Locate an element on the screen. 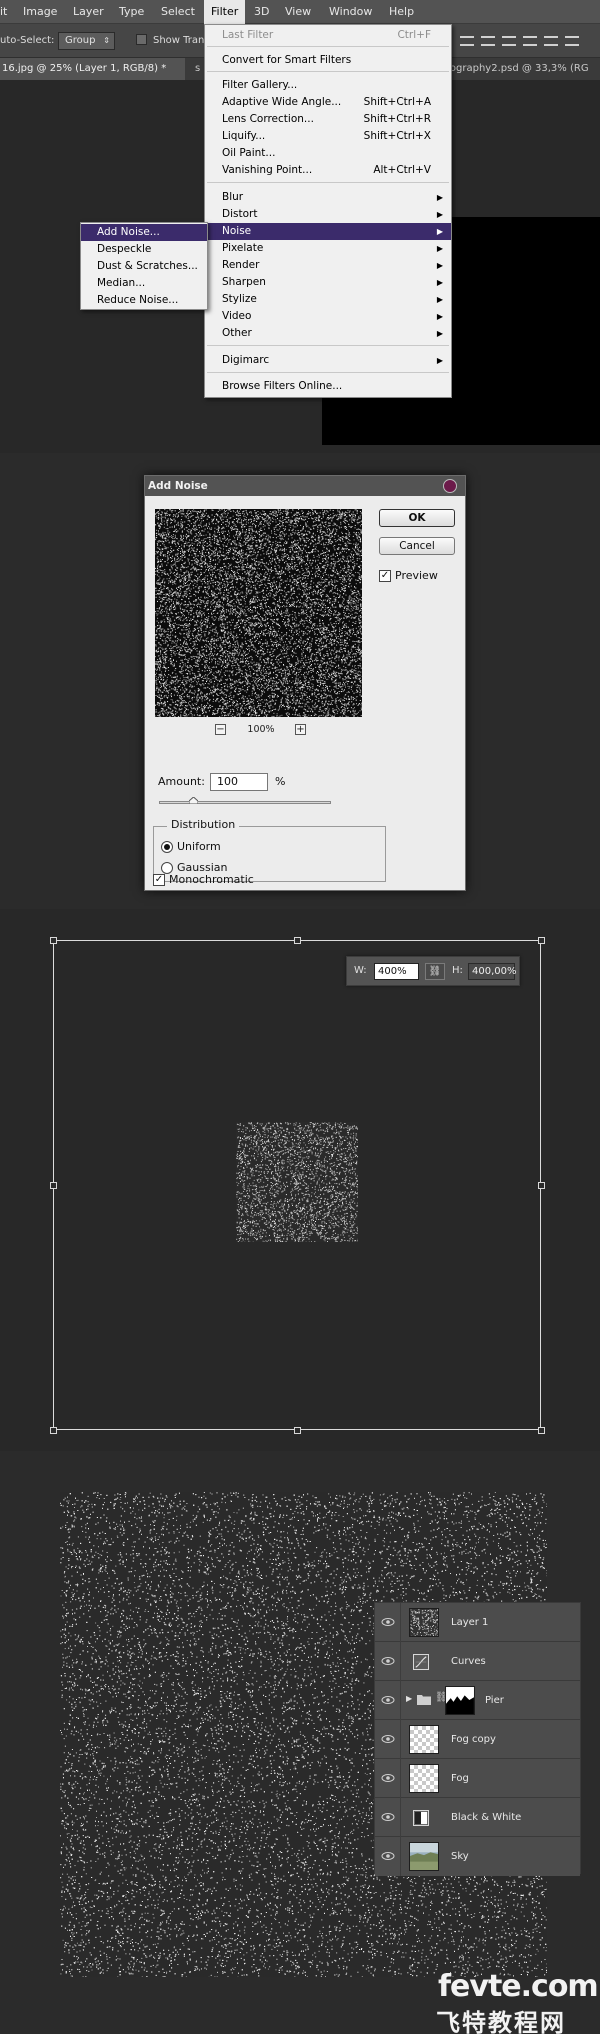  monochromatic-checkbox: ✓ is located at coordinates (159, 880).